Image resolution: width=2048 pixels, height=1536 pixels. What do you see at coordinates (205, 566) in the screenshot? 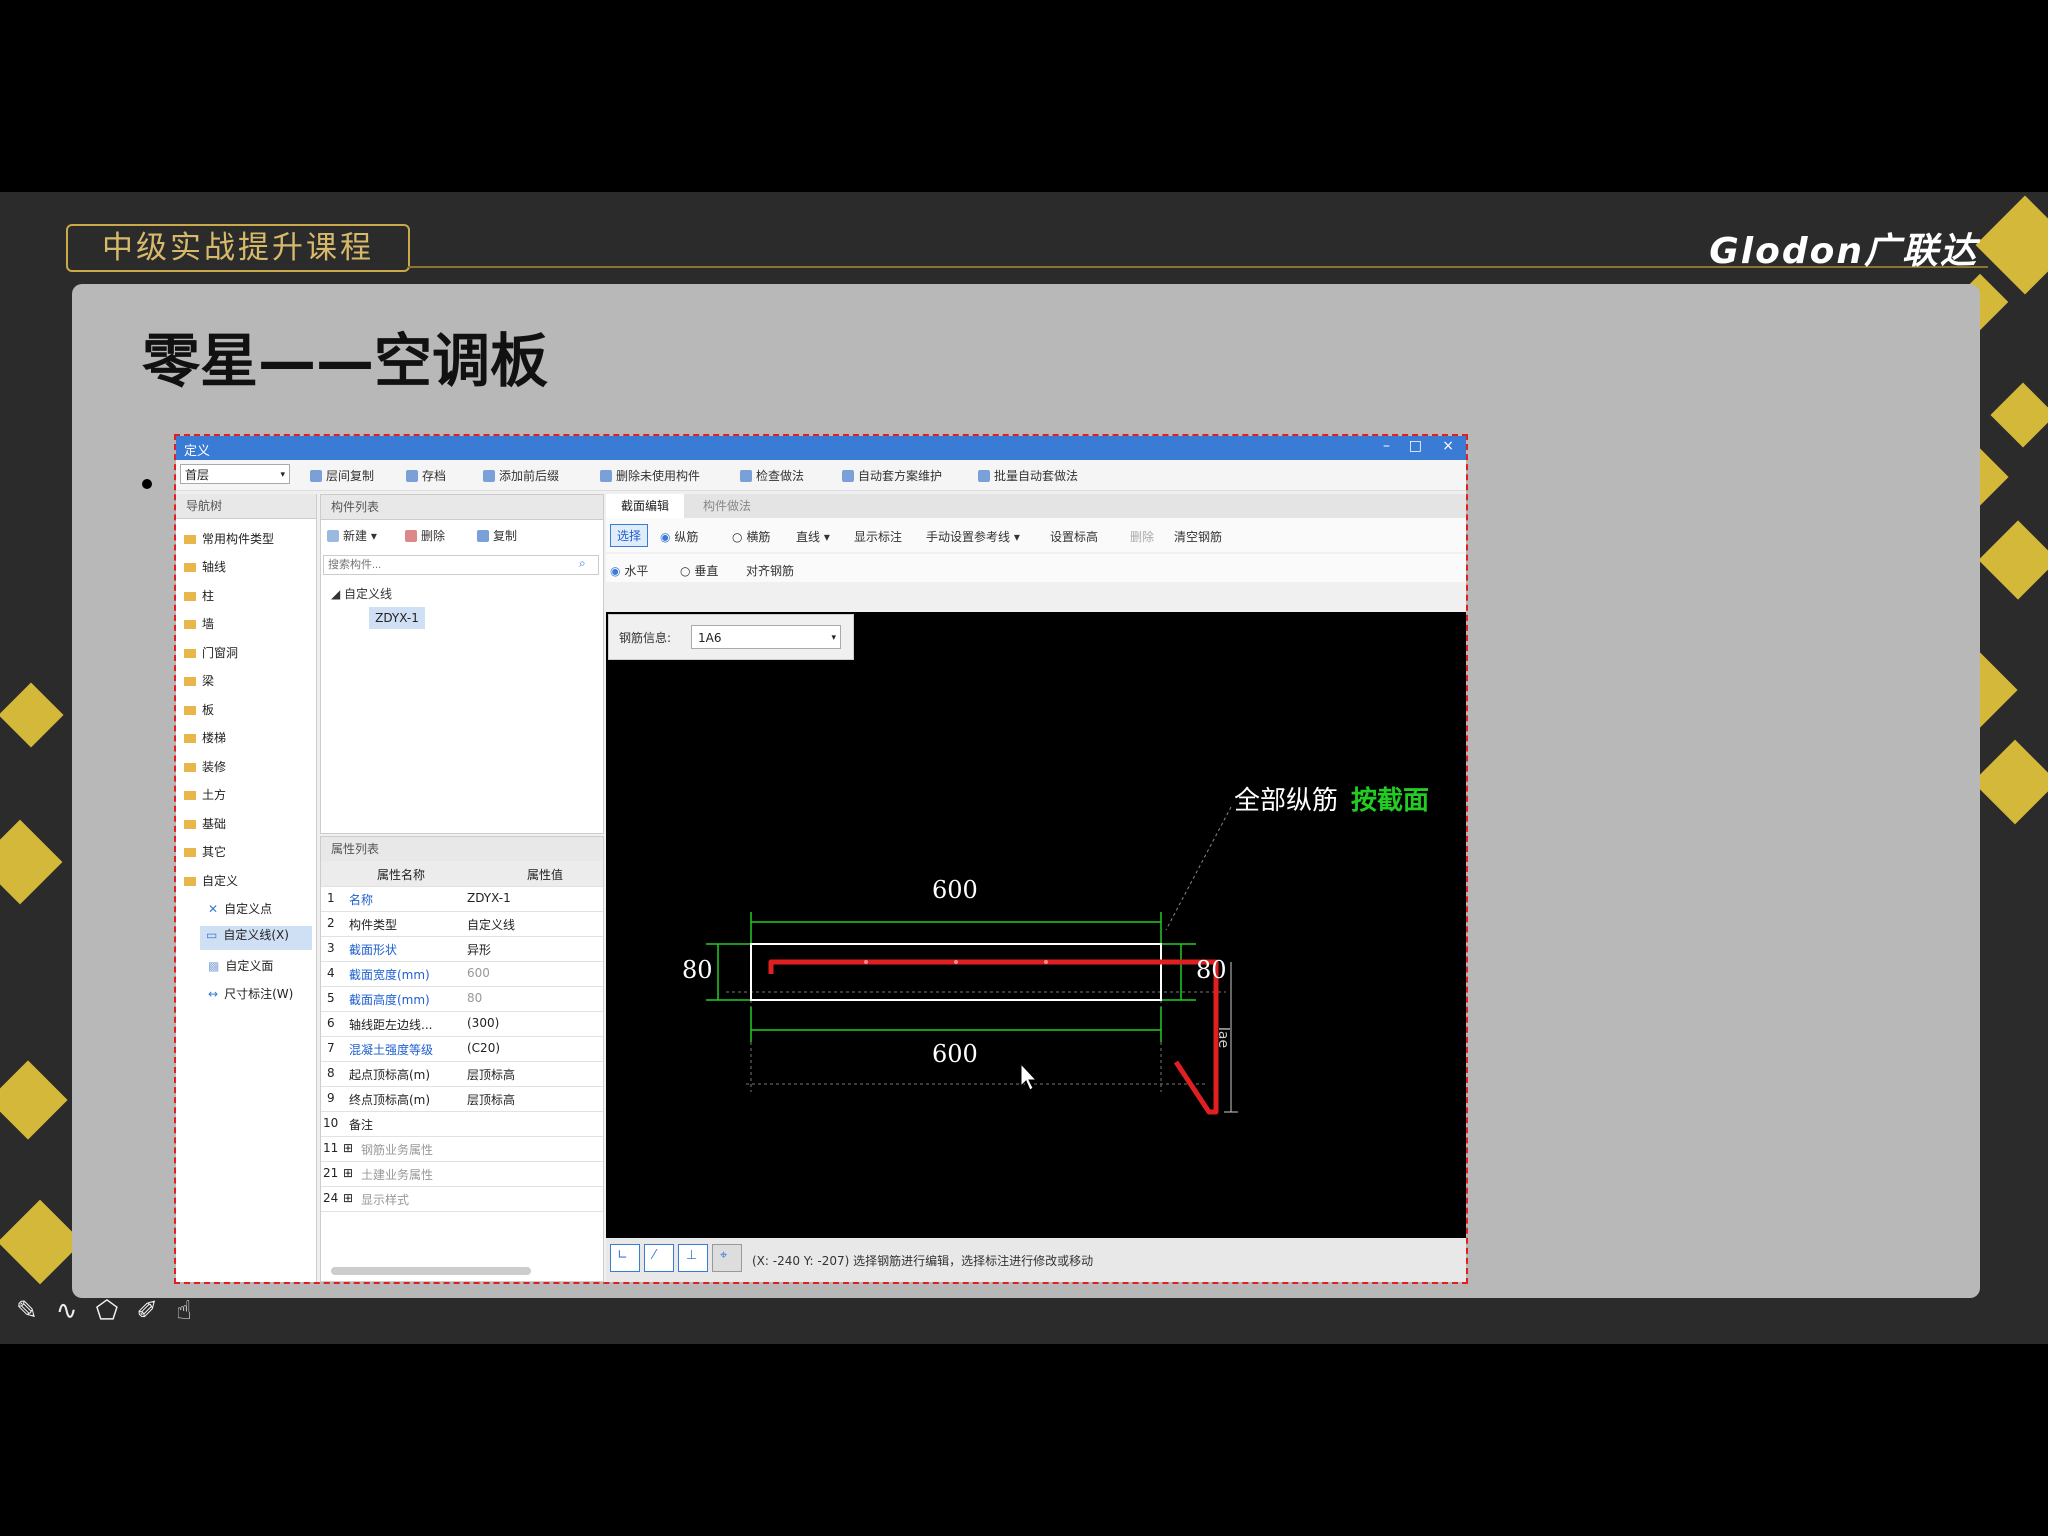
I see `nav-item: 轴线` at bounding box center [205, 566].